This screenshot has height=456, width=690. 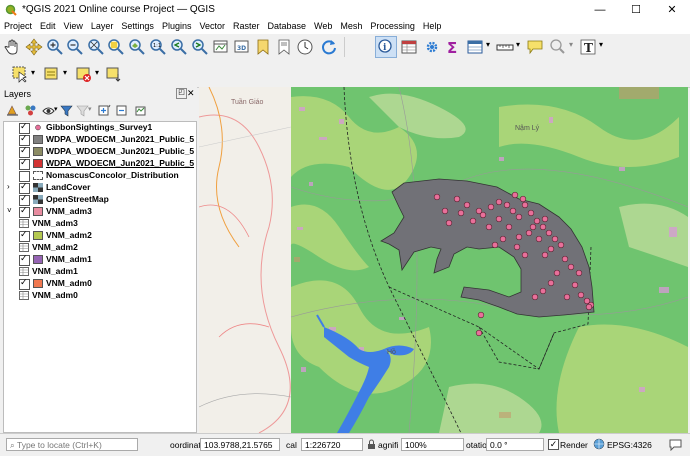 What do you see at coordinates (99, 128) in the screenshot?
I see `layer-row-gibbonsightings: GibbonSightings_Survey1` at bounding box center [99, 128].